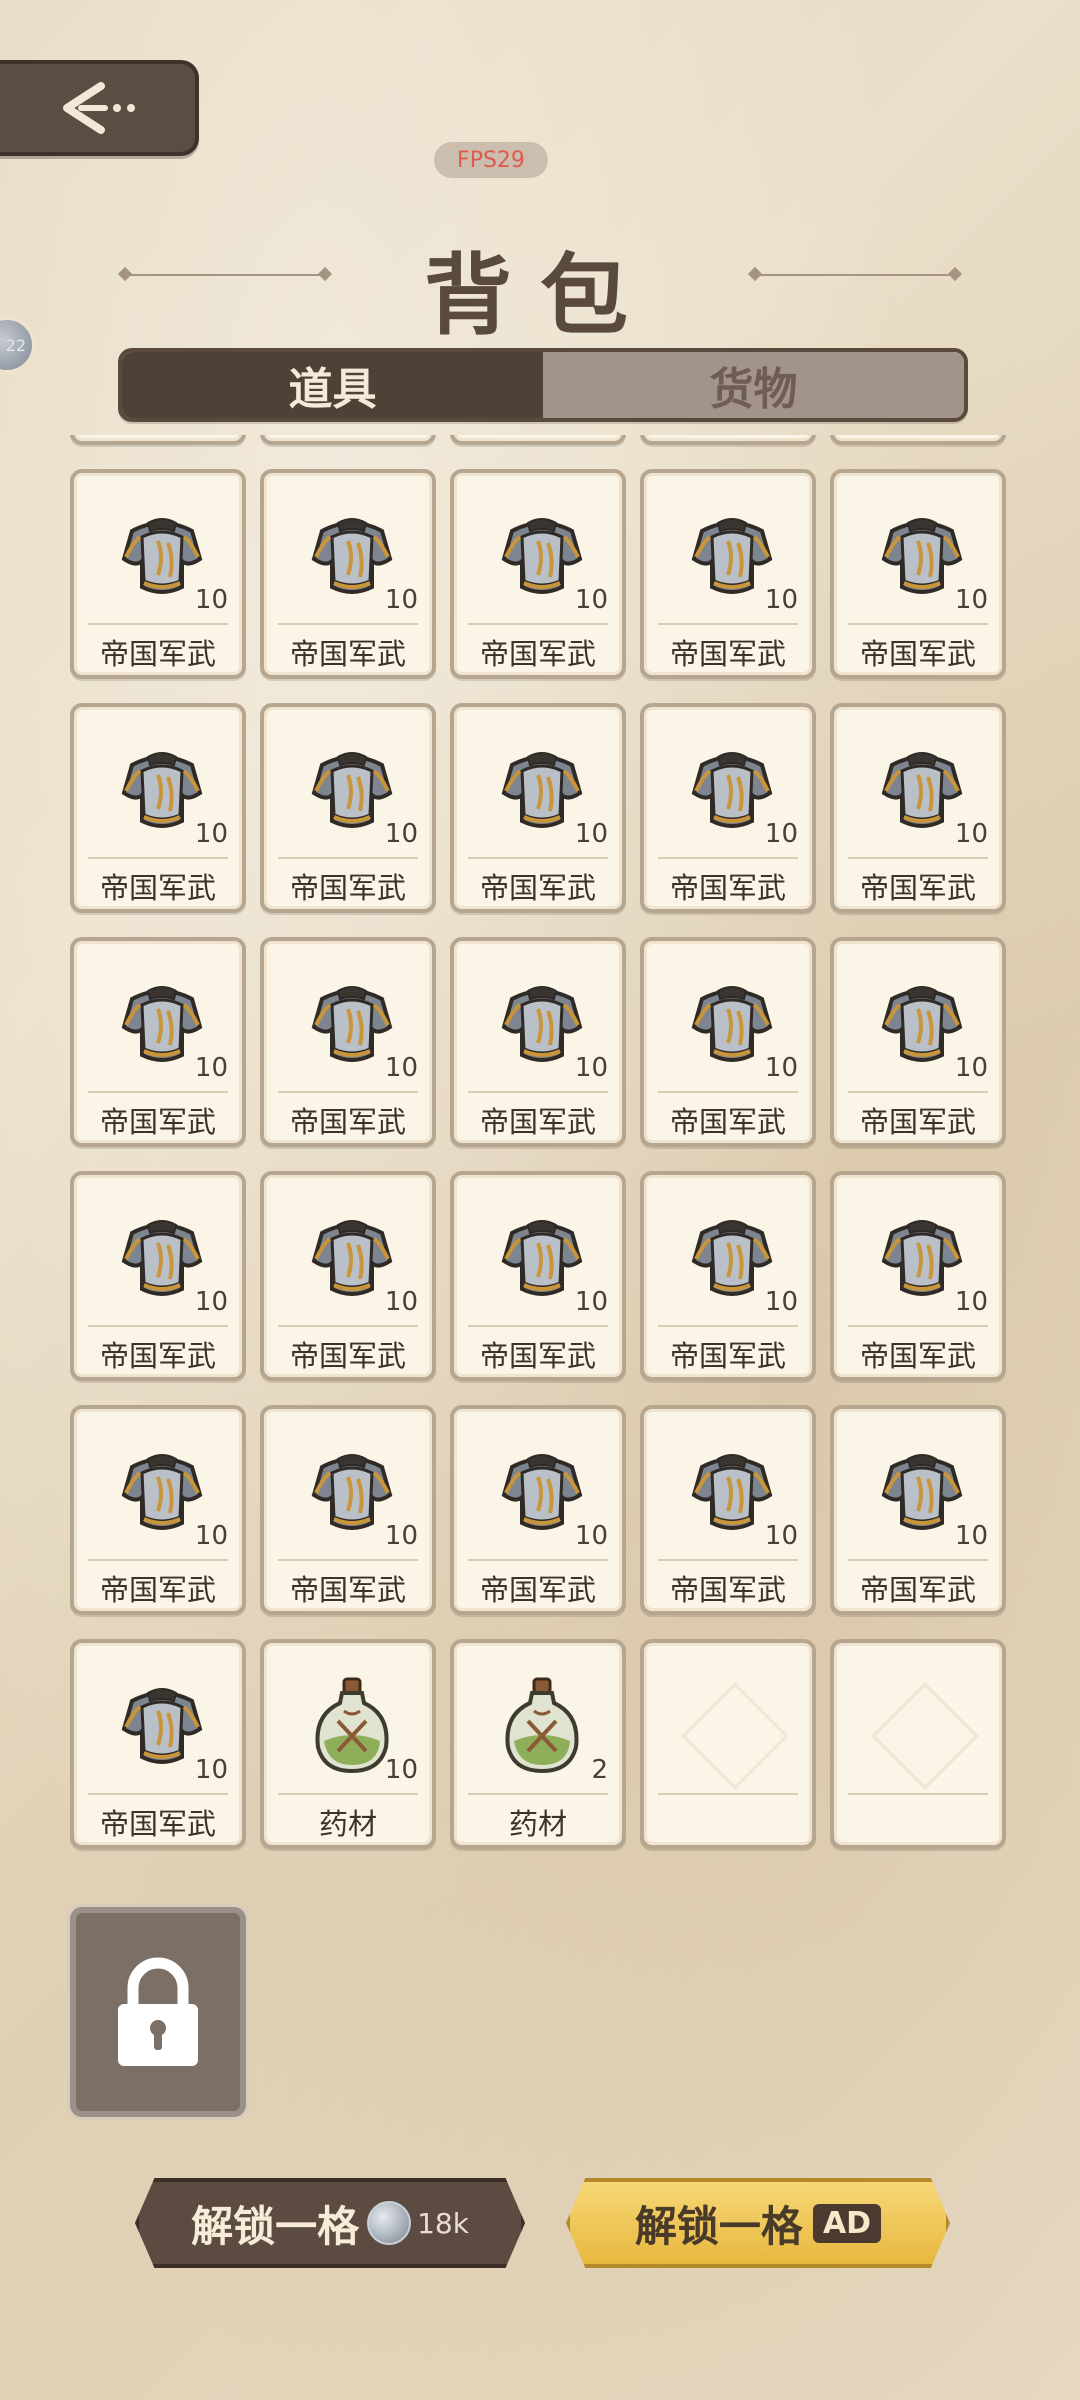 This screenshot has height=2400, width=1080. I want to click on silver-coin-icon, so click(389, 2223).